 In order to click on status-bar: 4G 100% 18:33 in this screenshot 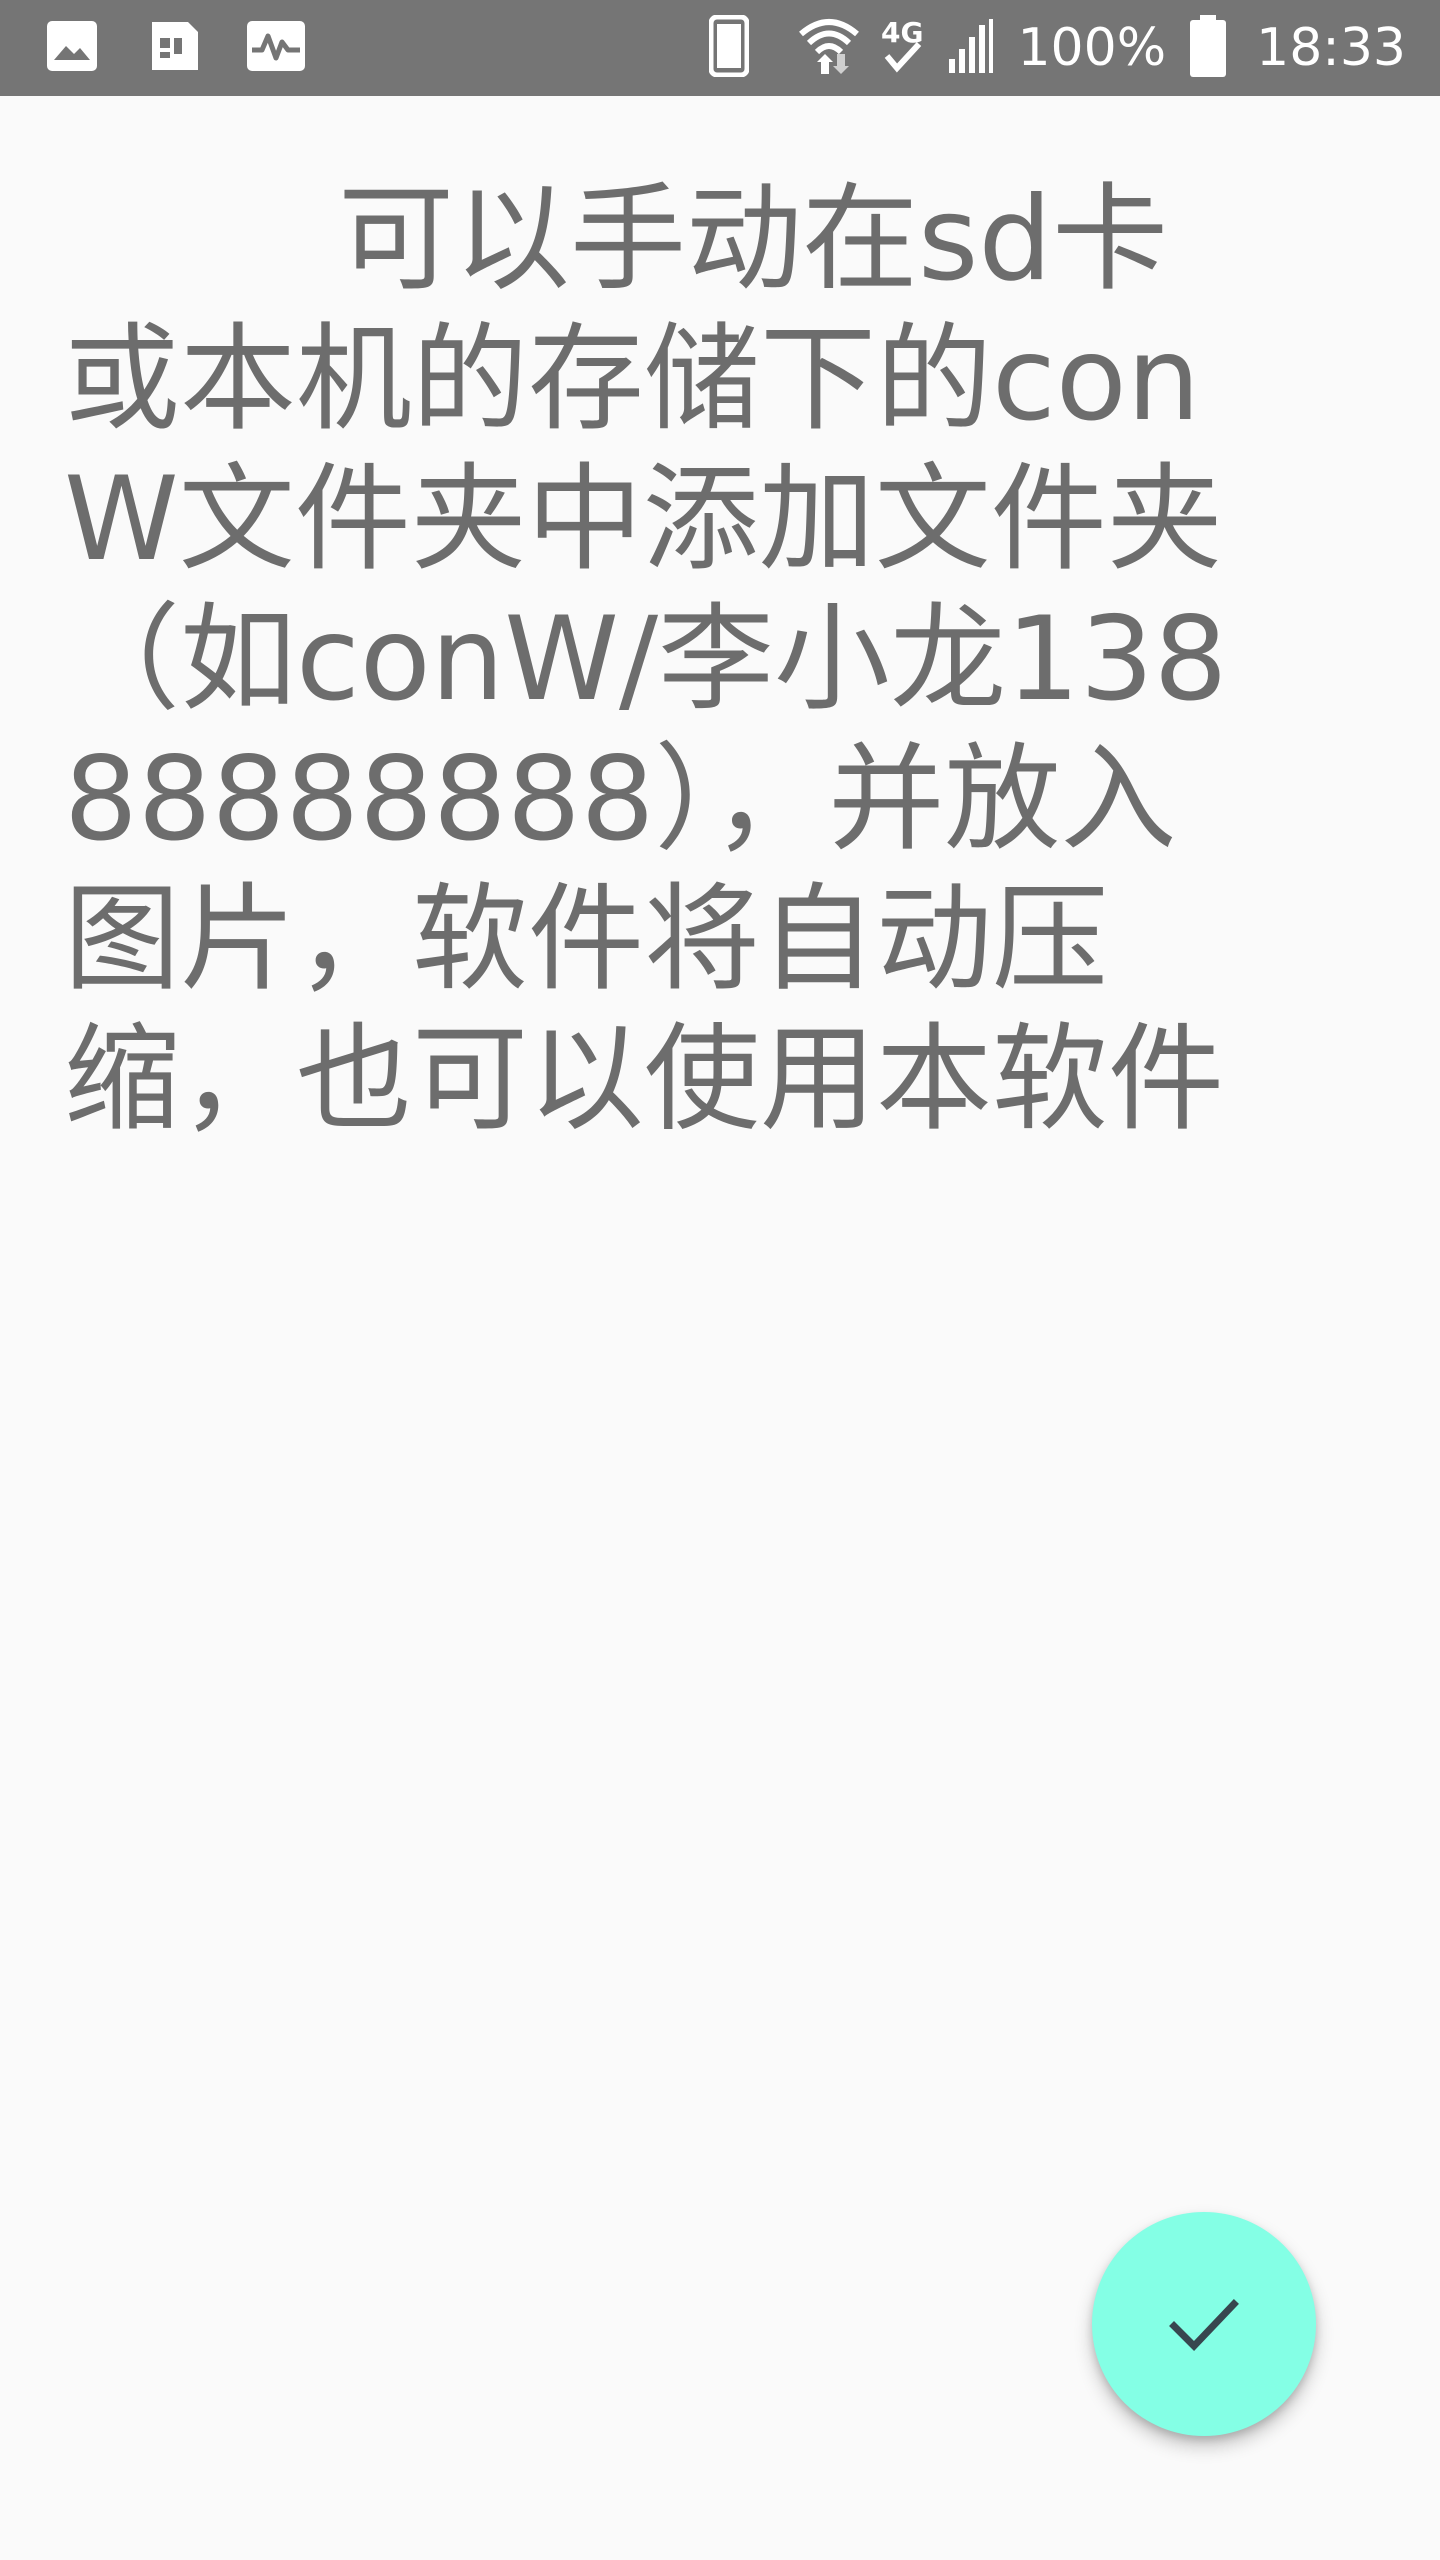, I will do `click(720, 48)`.